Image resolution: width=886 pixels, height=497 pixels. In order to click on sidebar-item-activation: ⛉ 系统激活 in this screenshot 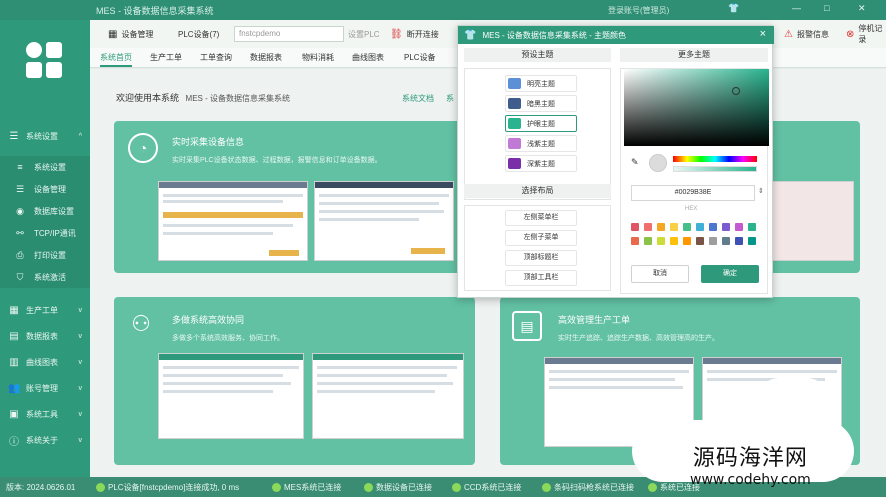, I will do `click(45, 277)`.